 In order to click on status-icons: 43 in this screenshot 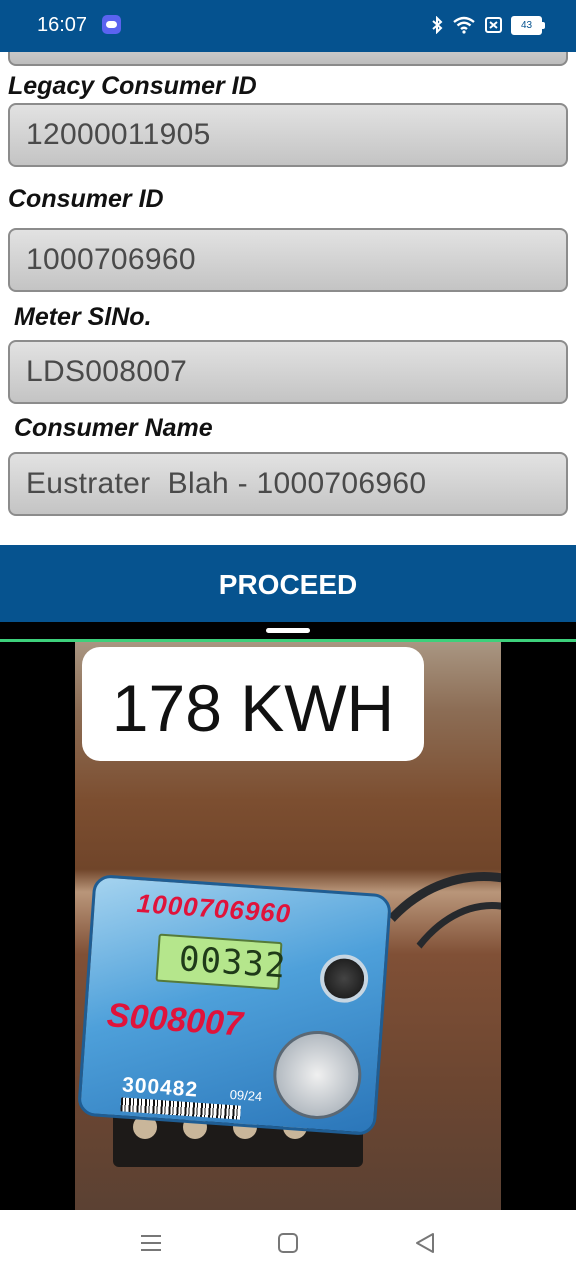, I will do `click(488, 25)`.